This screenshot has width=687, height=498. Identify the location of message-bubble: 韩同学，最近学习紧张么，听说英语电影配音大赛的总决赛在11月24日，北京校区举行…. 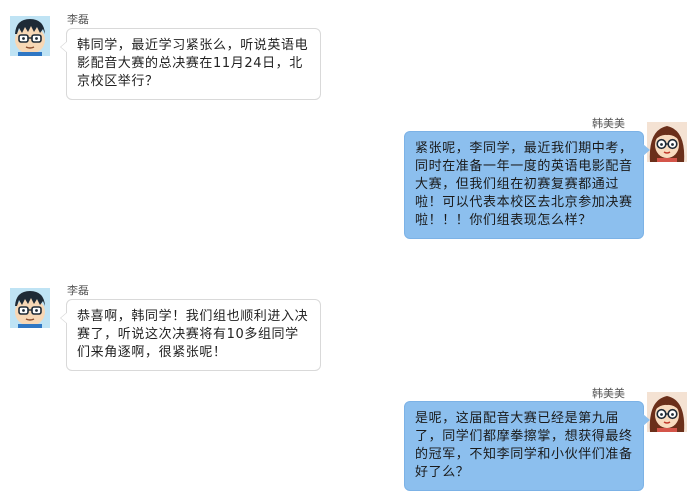
(190, 64).